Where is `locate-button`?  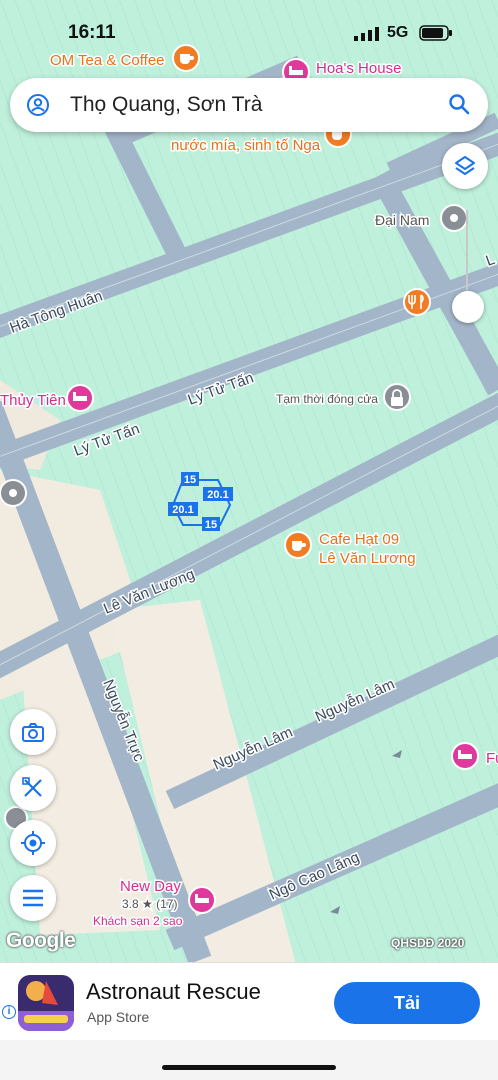 locate-button is located at coordinates (33, 843).